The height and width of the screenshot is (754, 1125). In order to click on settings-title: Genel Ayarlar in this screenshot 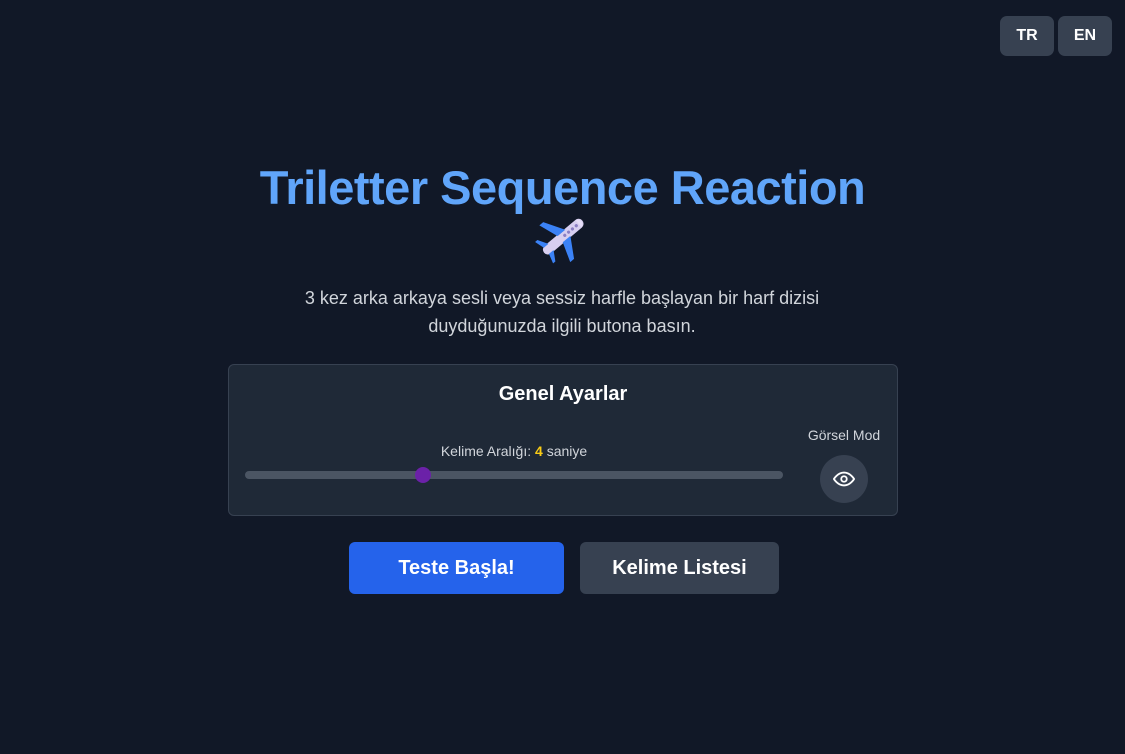, I will do `click(563, 394)`.